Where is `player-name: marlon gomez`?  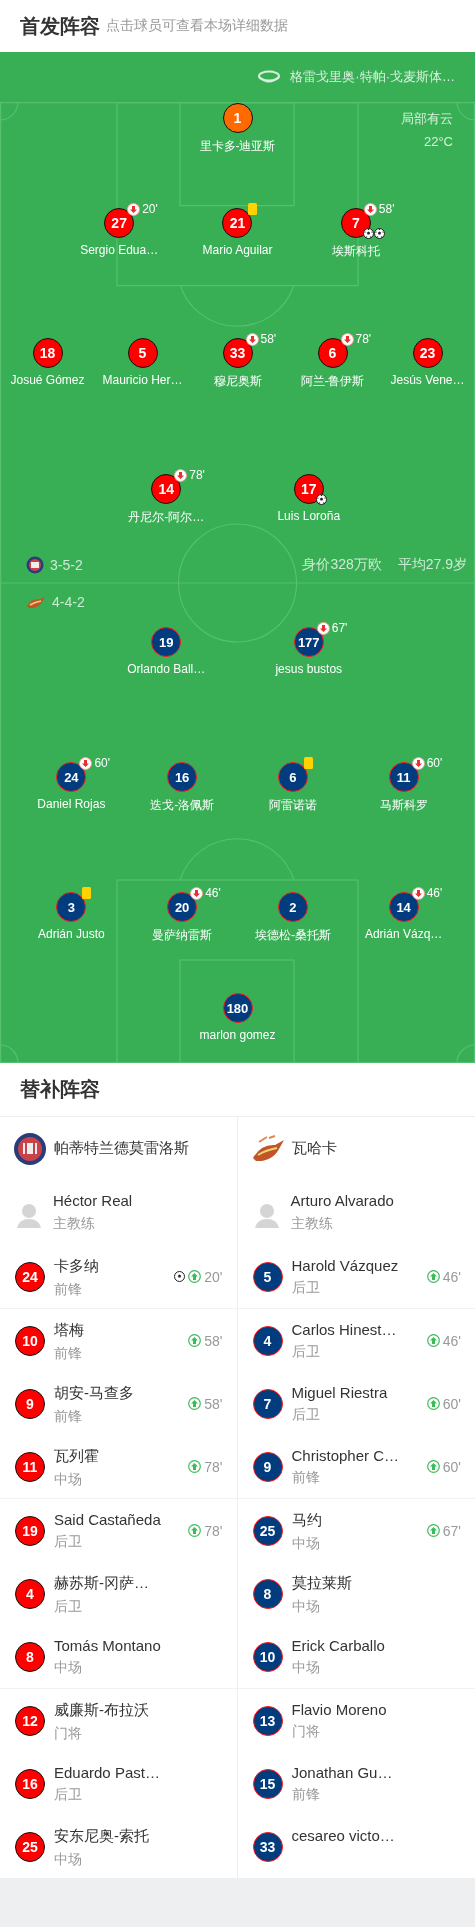
player-name: marlon gomez is located at coordinates (237, 1035).